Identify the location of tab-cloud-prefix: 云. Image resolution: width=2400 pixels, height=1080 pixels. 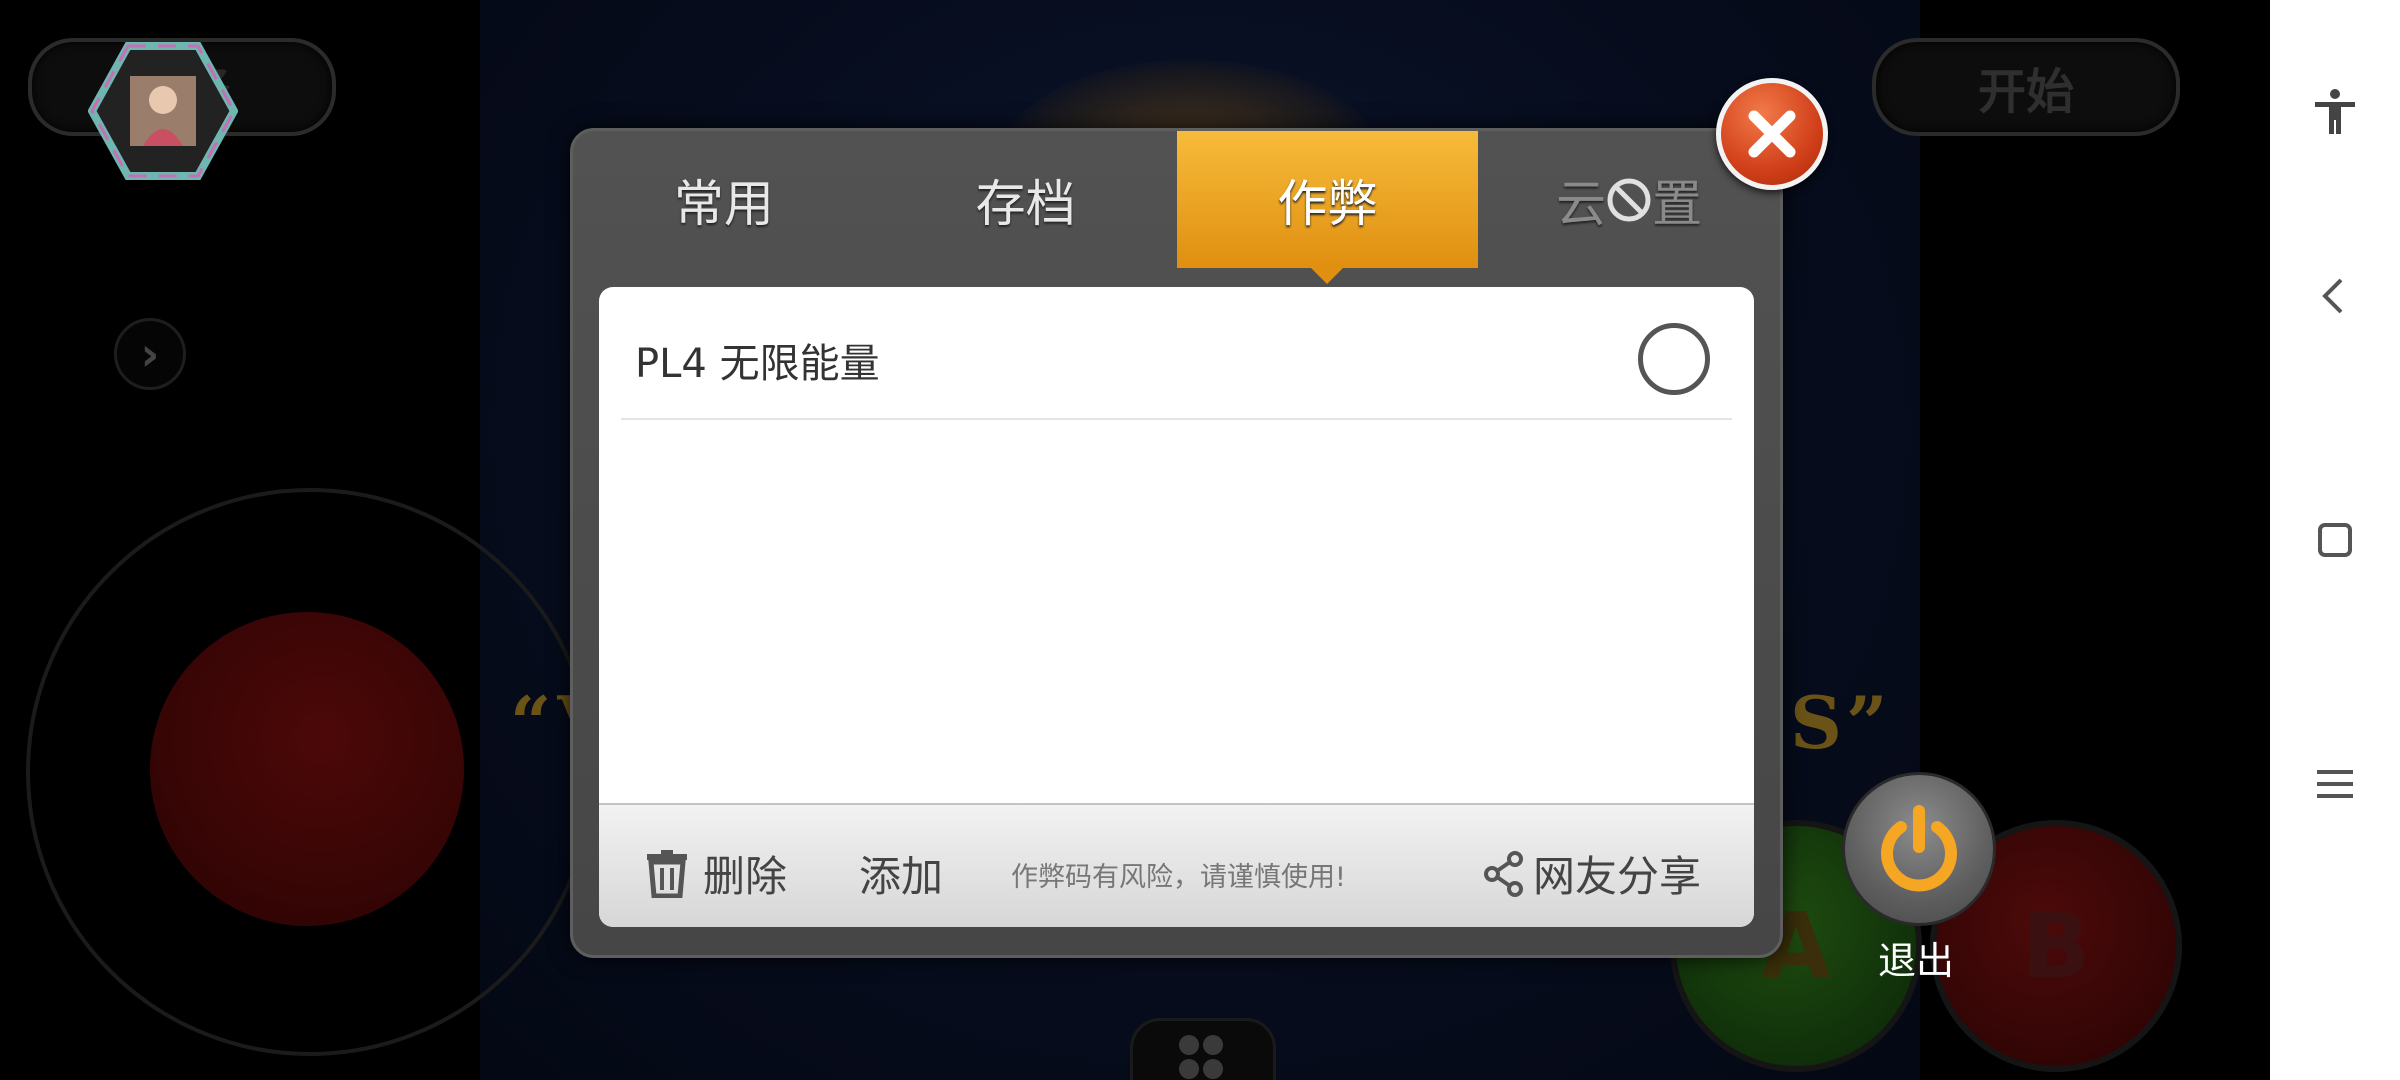
(1581, 203).